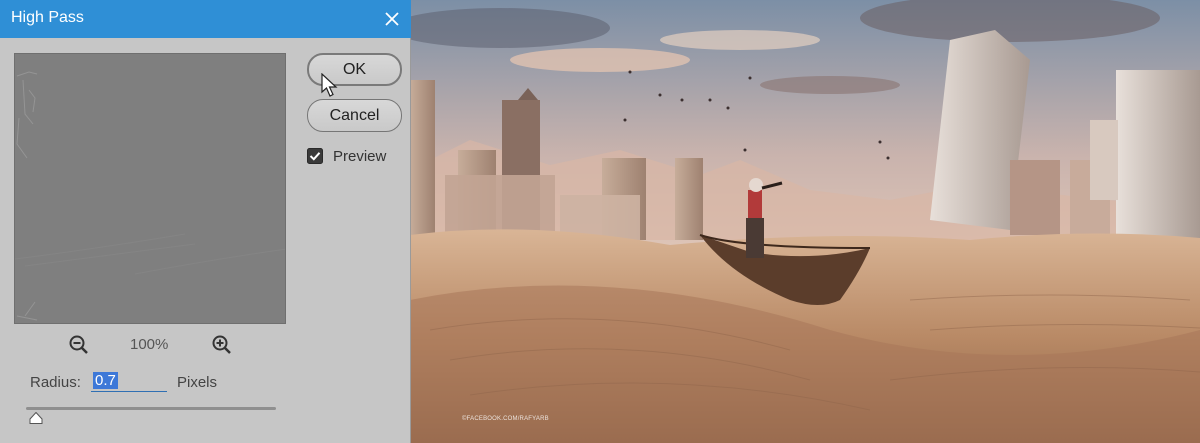 Image resolution: width=1200 pixels, height=443 pixels. What do you see at coordinates (47, 17) in the screenshot?
I see `dialog-title: High Pass` at bounding box center [47, 17].